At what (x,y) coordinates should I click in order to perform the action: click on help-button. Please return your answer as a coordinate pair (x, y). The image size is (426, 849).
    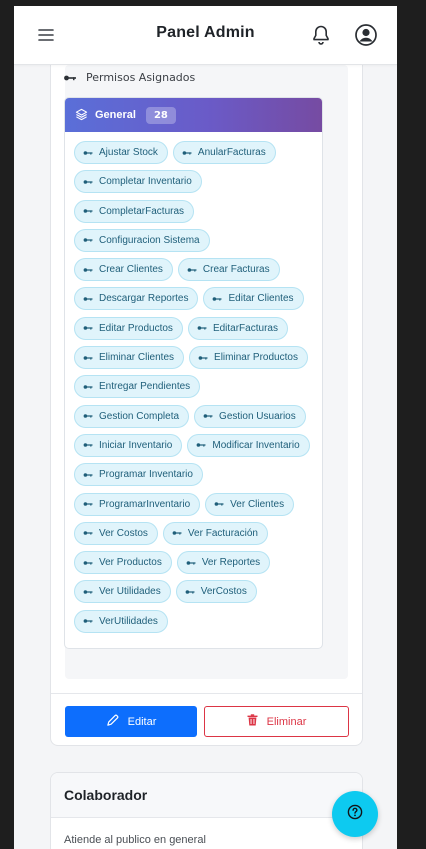
    Looking at the image, I should click on (355, 814).